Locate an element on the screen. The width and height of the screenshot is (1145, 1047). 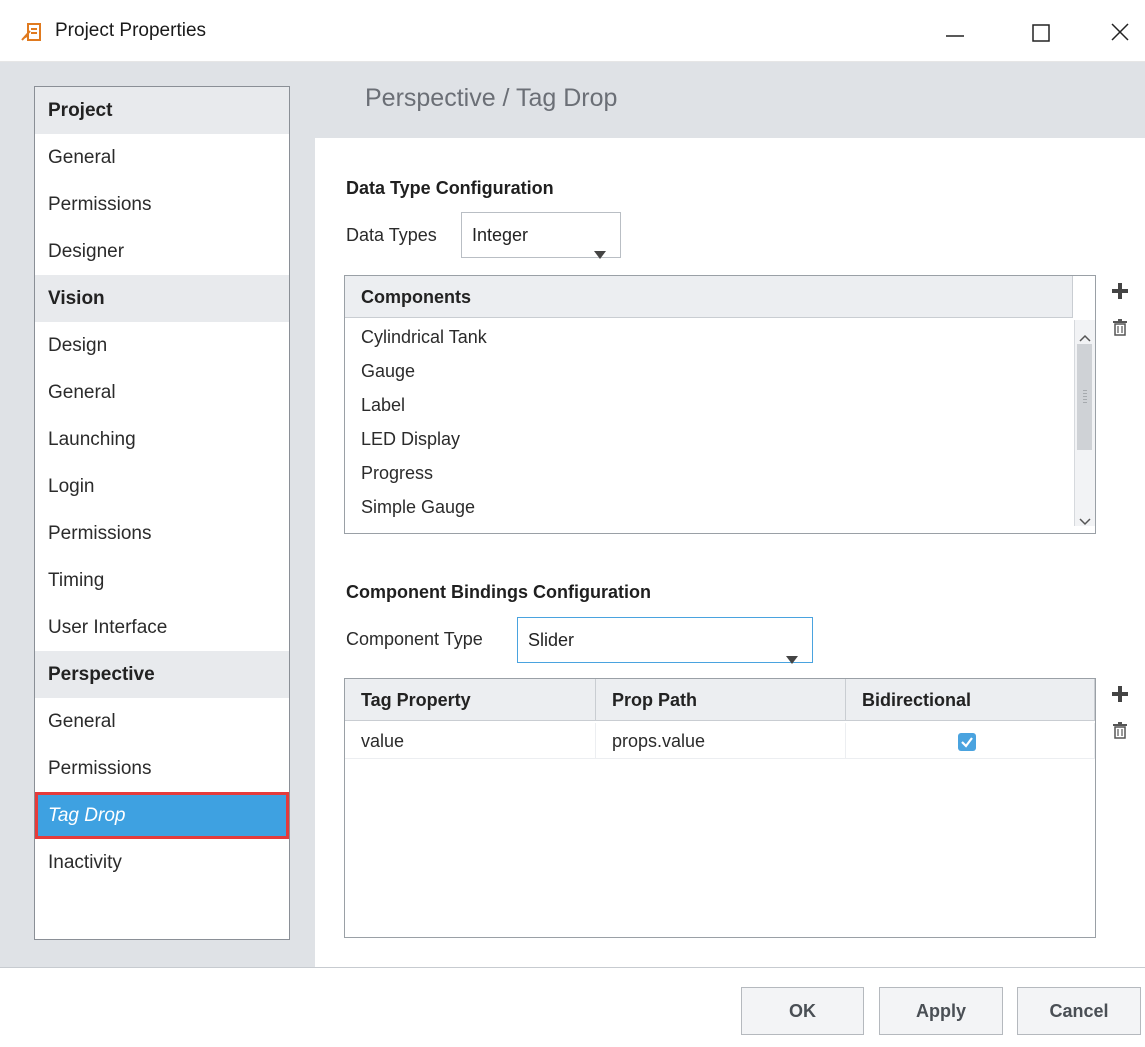
list-item: Label is located at coordinates (375, 405).